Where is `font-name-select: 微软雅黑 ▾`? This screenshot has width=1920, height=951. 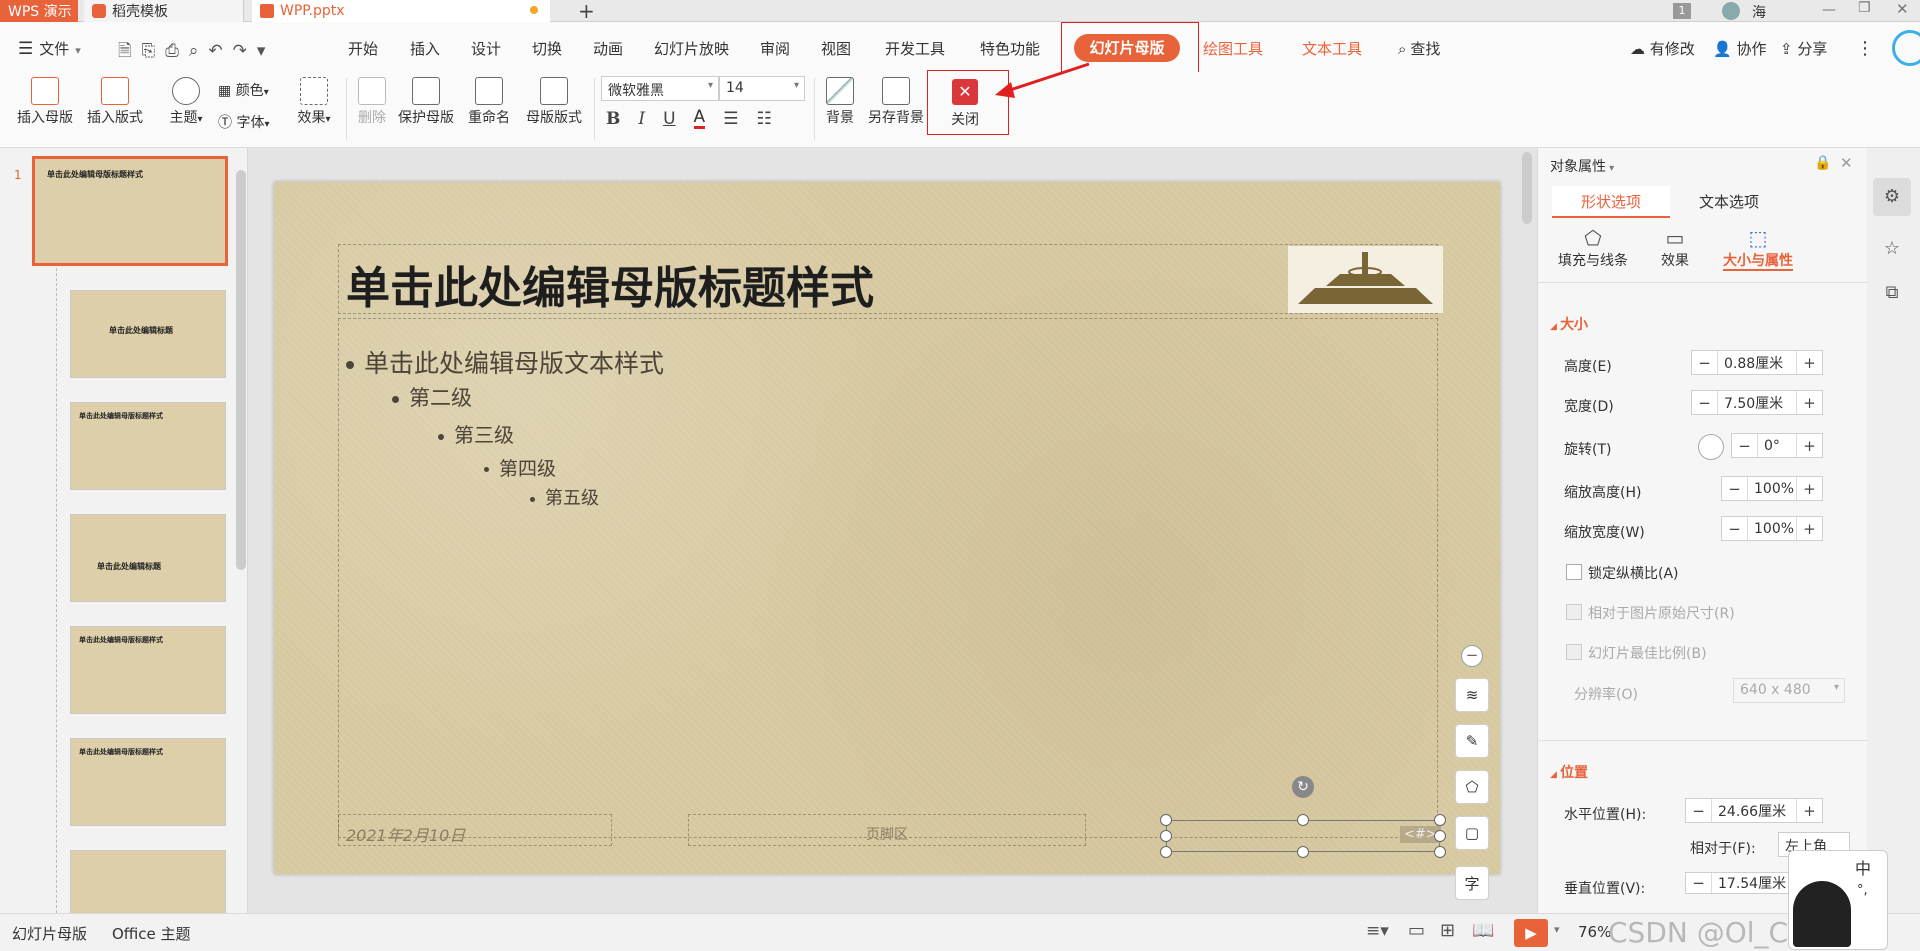
font-name-select: 微软雅黑 ▾ is located at coordinates (660, 88).